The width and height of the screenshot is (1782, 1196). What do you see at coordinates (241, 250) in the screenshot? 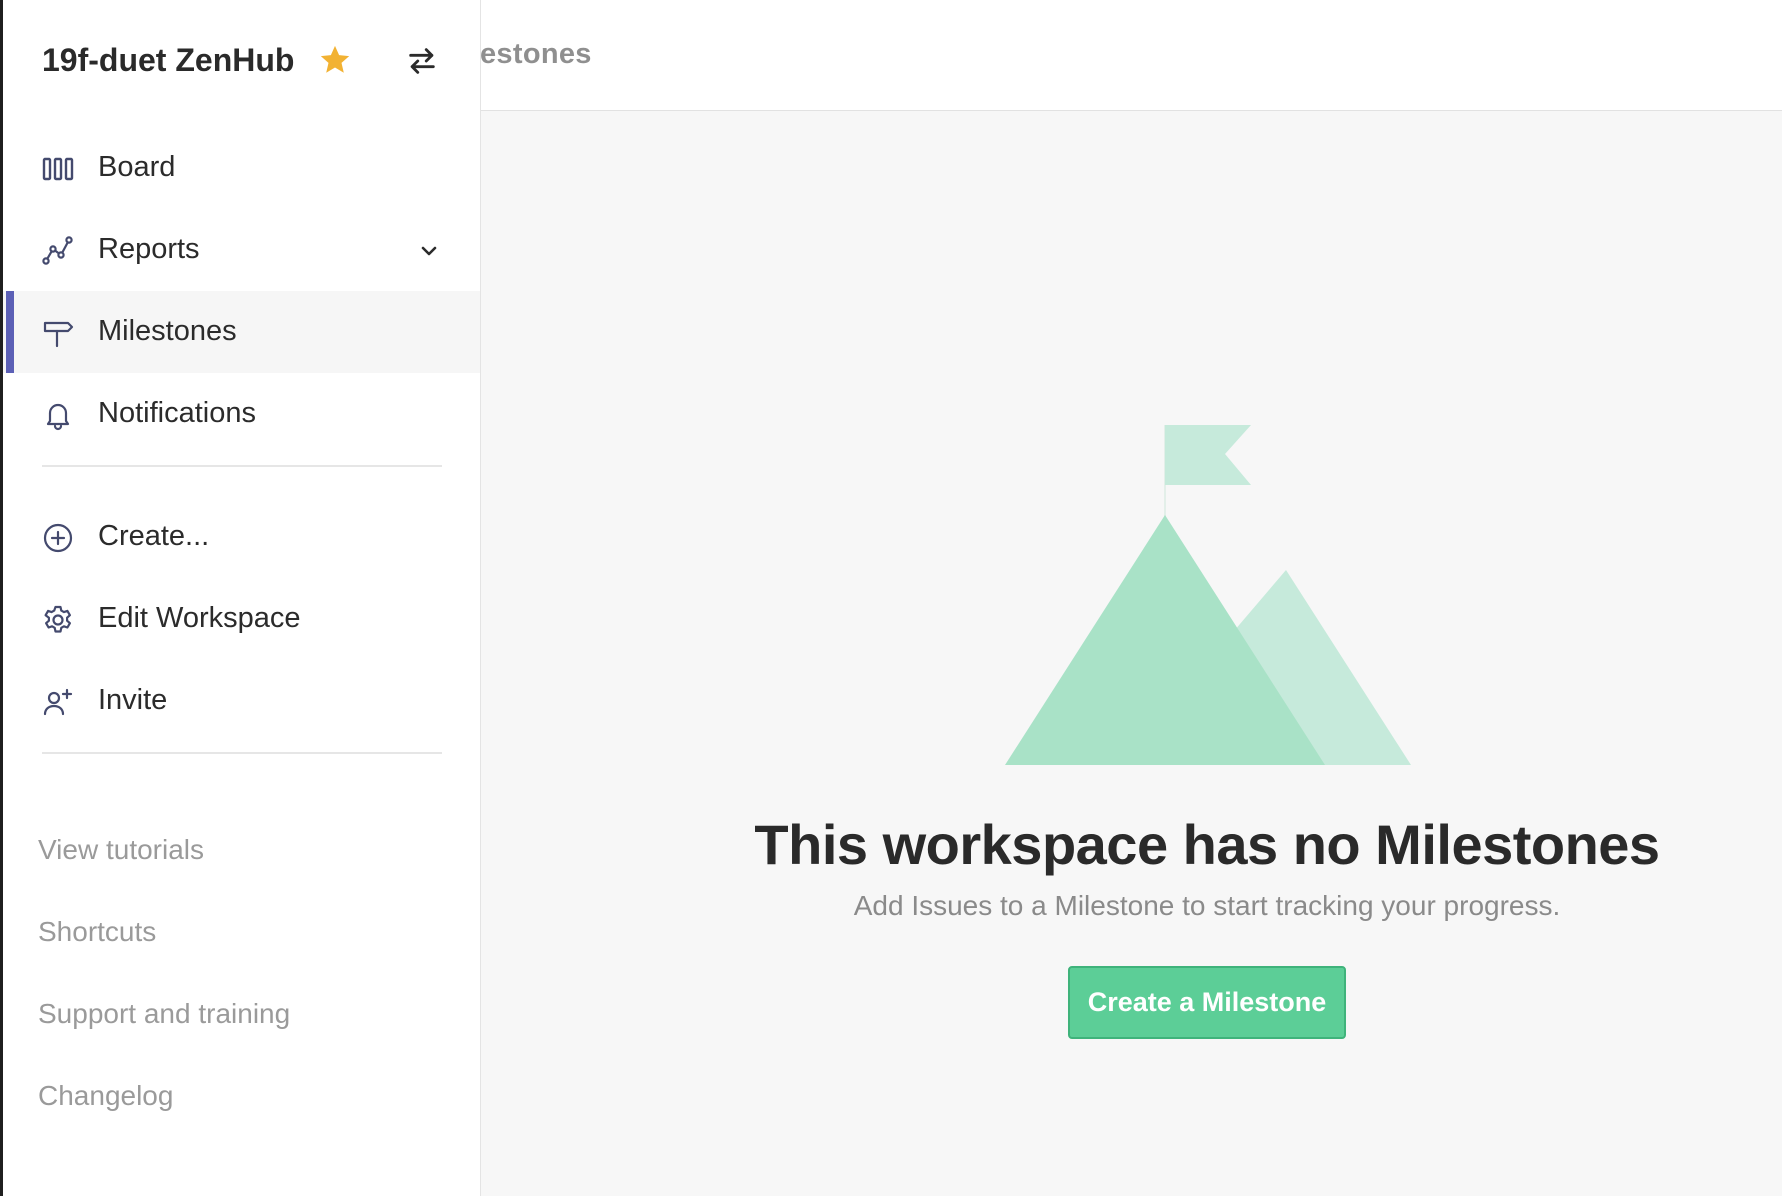
I see `nav-item-reports: Reports` at bounding box center [241, 250].